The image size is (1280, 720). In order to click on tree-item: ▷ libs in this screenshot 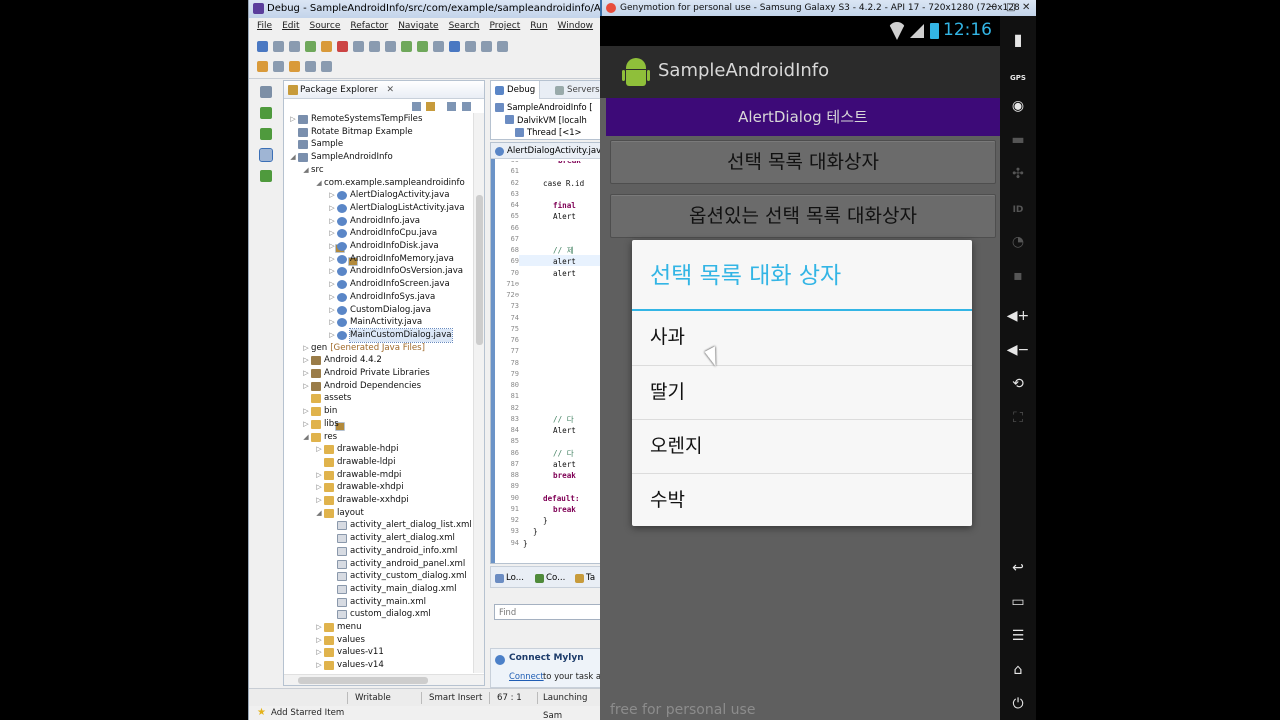, I will do `click(320, 424)`.